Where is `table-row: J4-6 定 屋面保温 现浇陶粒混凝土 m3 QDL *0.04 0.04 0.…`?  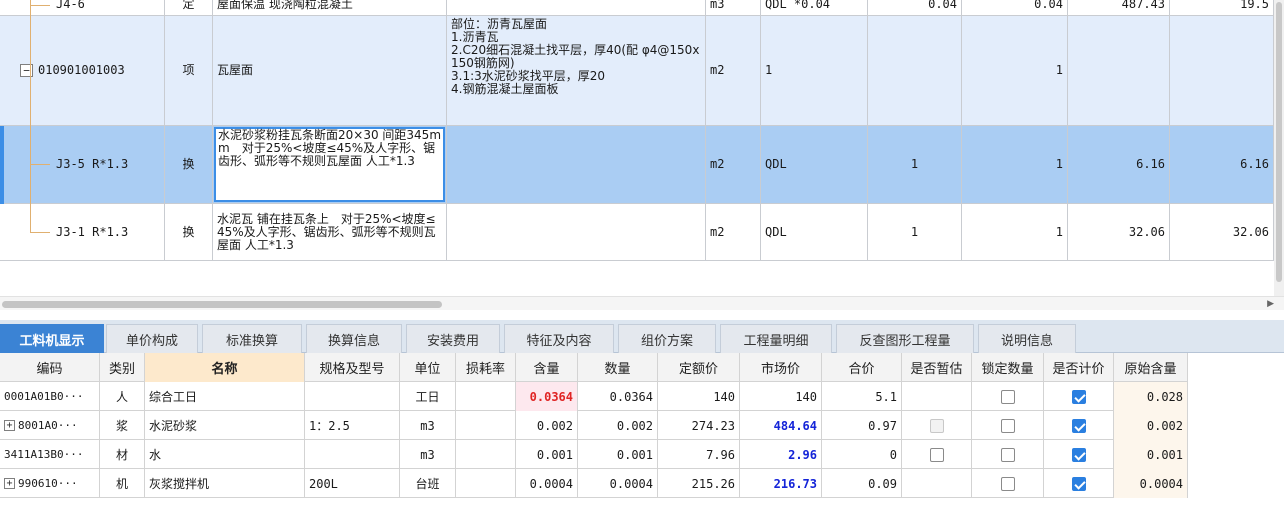
table-row: J4-6 定 屋面保温 现浇陶粒混凝土 m3 QDL *0.04 0.04 0.… is located at coordinates (637, 8).